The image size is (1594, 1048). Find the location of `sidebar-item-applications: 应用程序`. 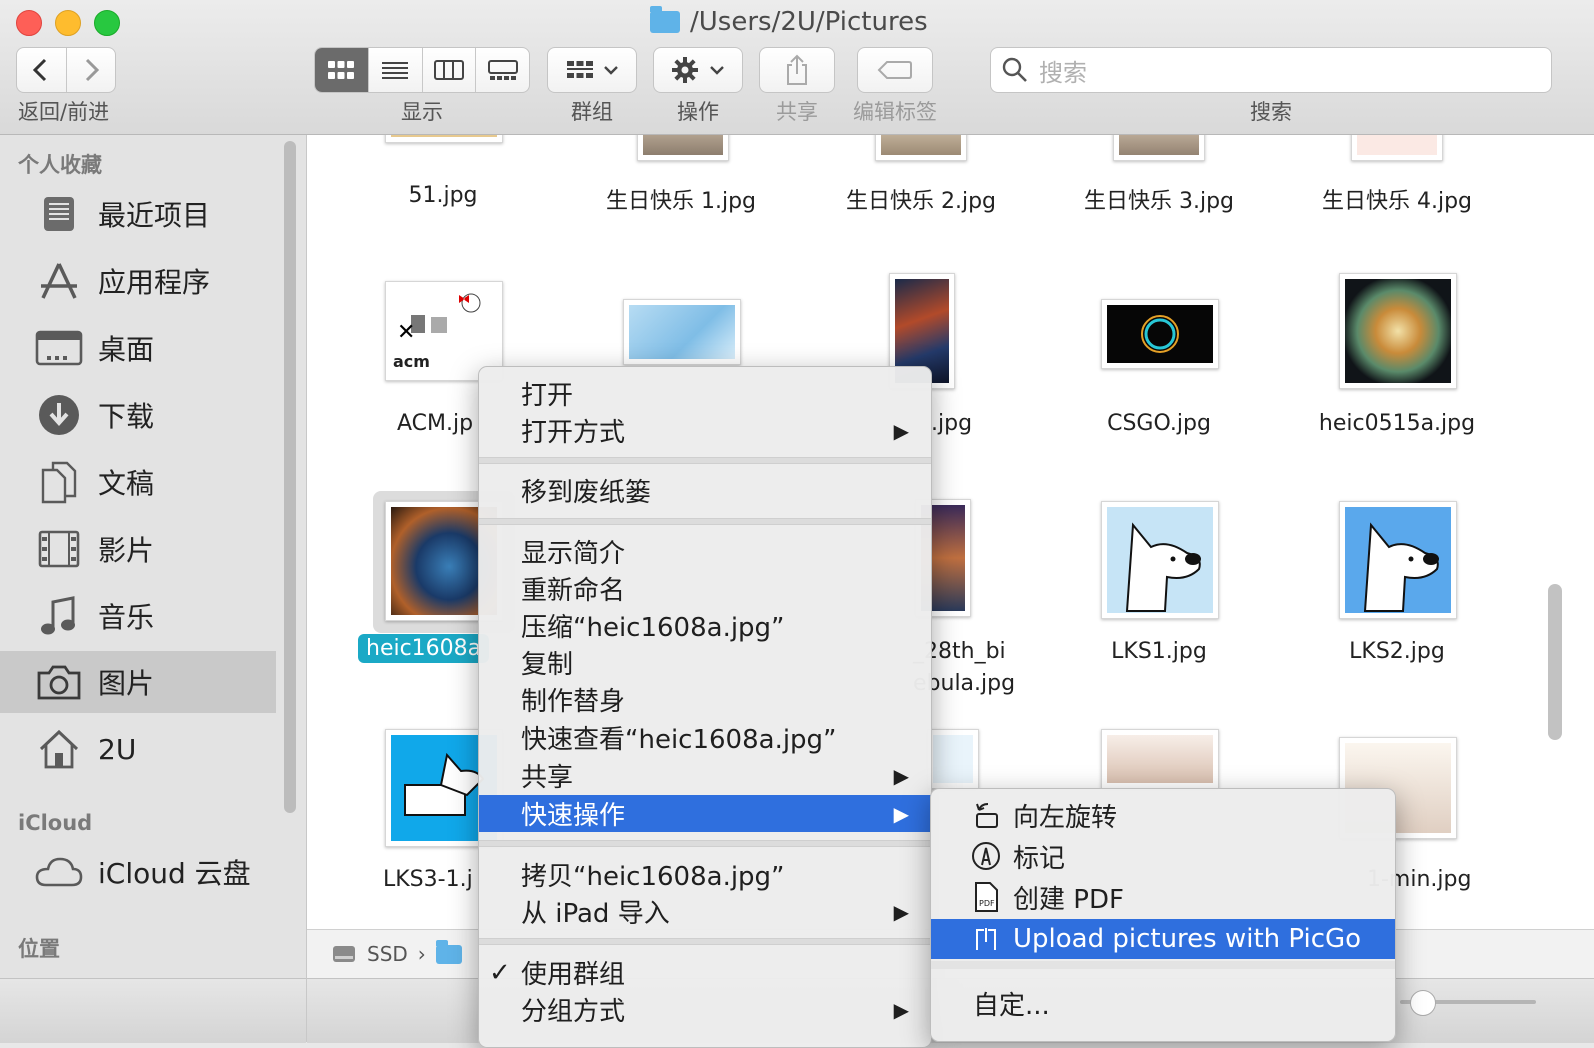

sidebar-item-applications: 应用程序 is located at coordinates (138, 281).